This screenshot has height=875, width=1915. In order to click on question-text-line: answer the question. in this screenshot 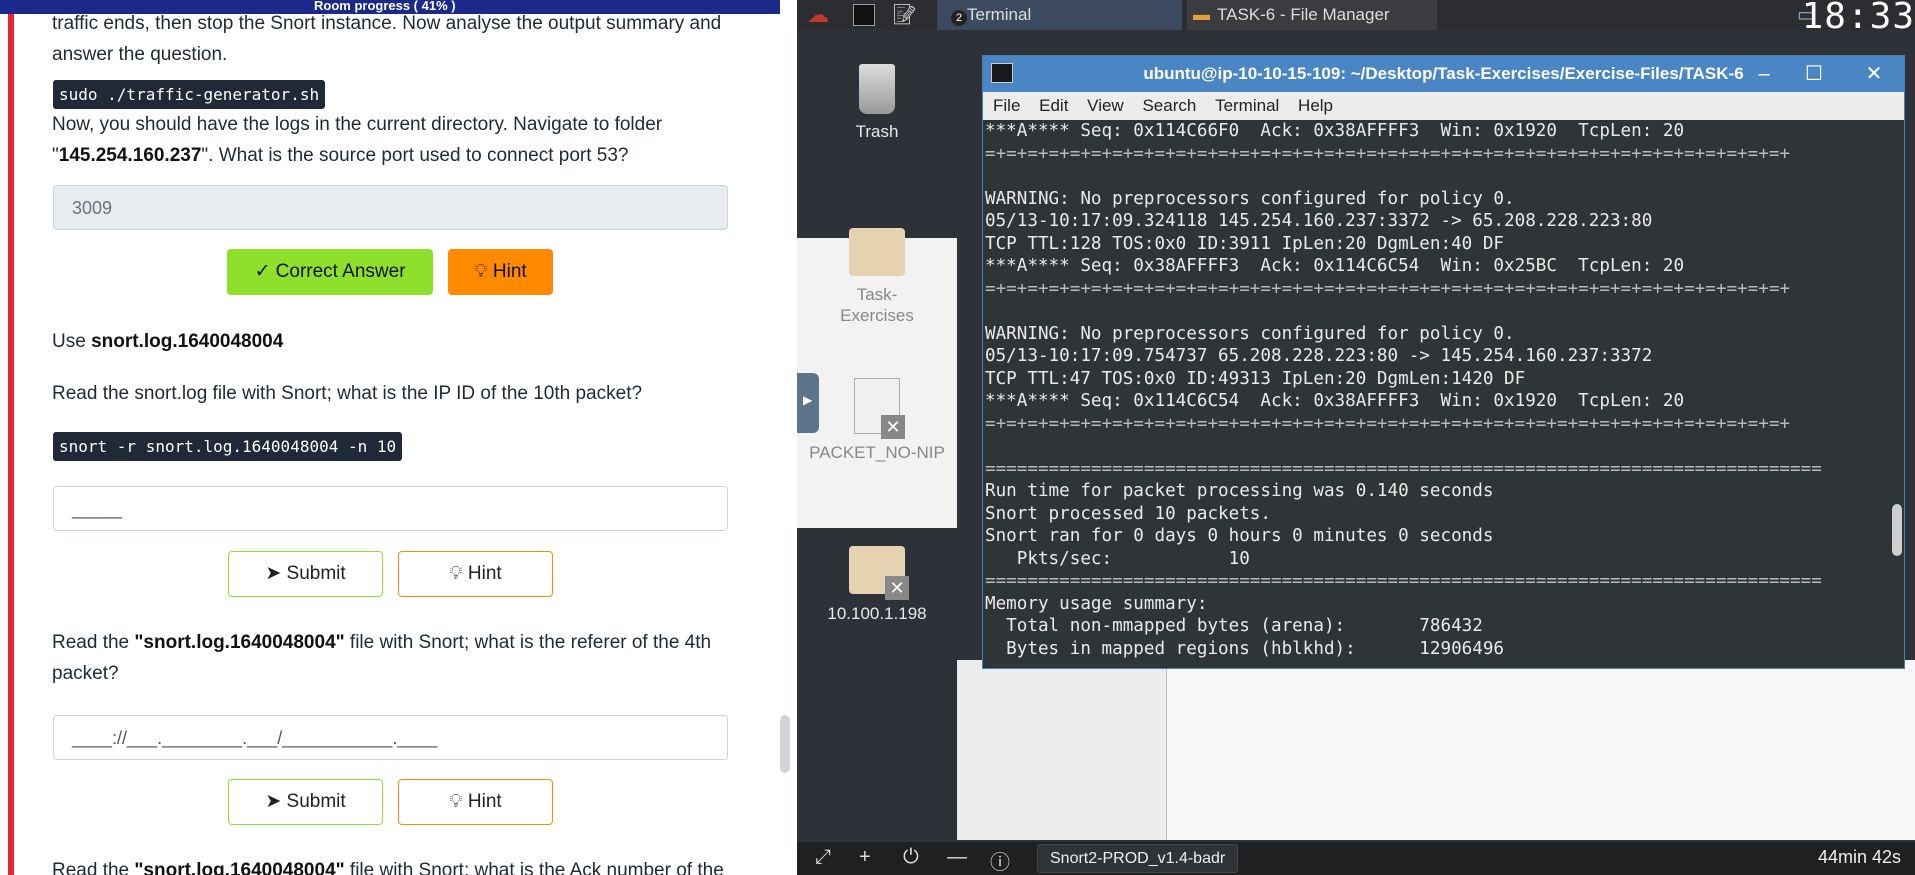, I will do `click(140, 54)`.